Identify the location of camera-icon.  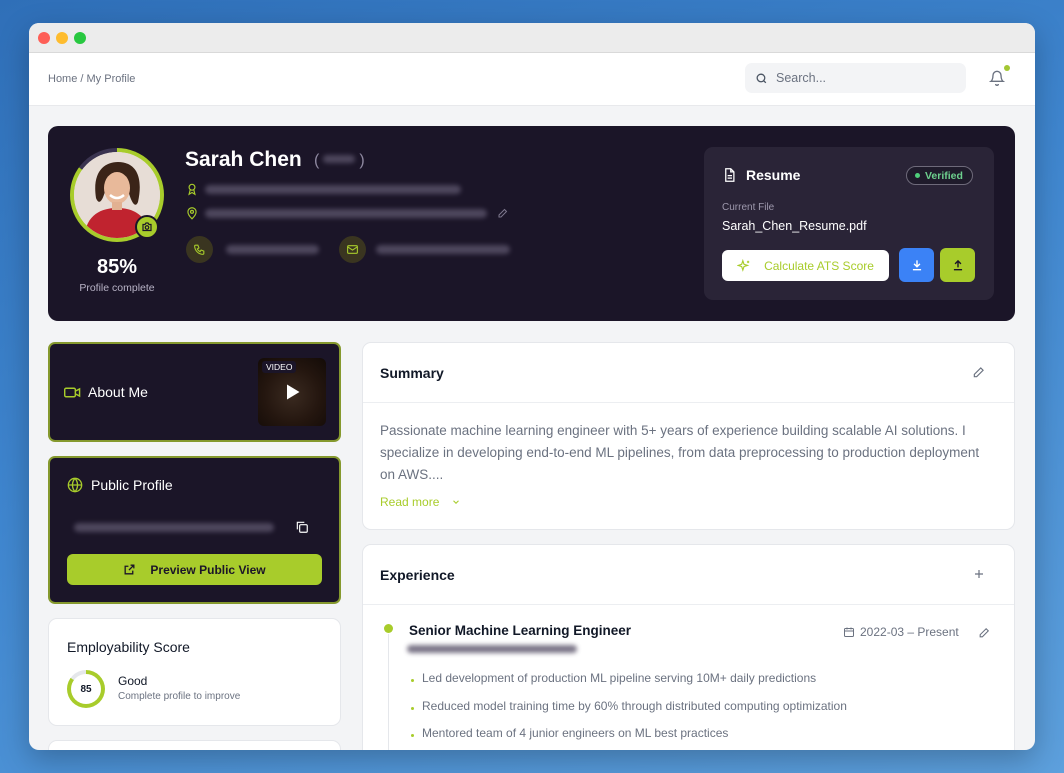
(147, 227).